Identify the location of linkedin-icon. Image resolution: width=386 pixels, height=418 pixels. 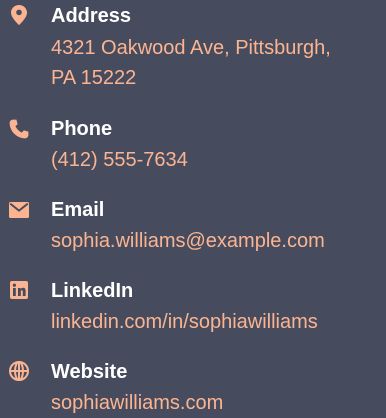
(19, 290).